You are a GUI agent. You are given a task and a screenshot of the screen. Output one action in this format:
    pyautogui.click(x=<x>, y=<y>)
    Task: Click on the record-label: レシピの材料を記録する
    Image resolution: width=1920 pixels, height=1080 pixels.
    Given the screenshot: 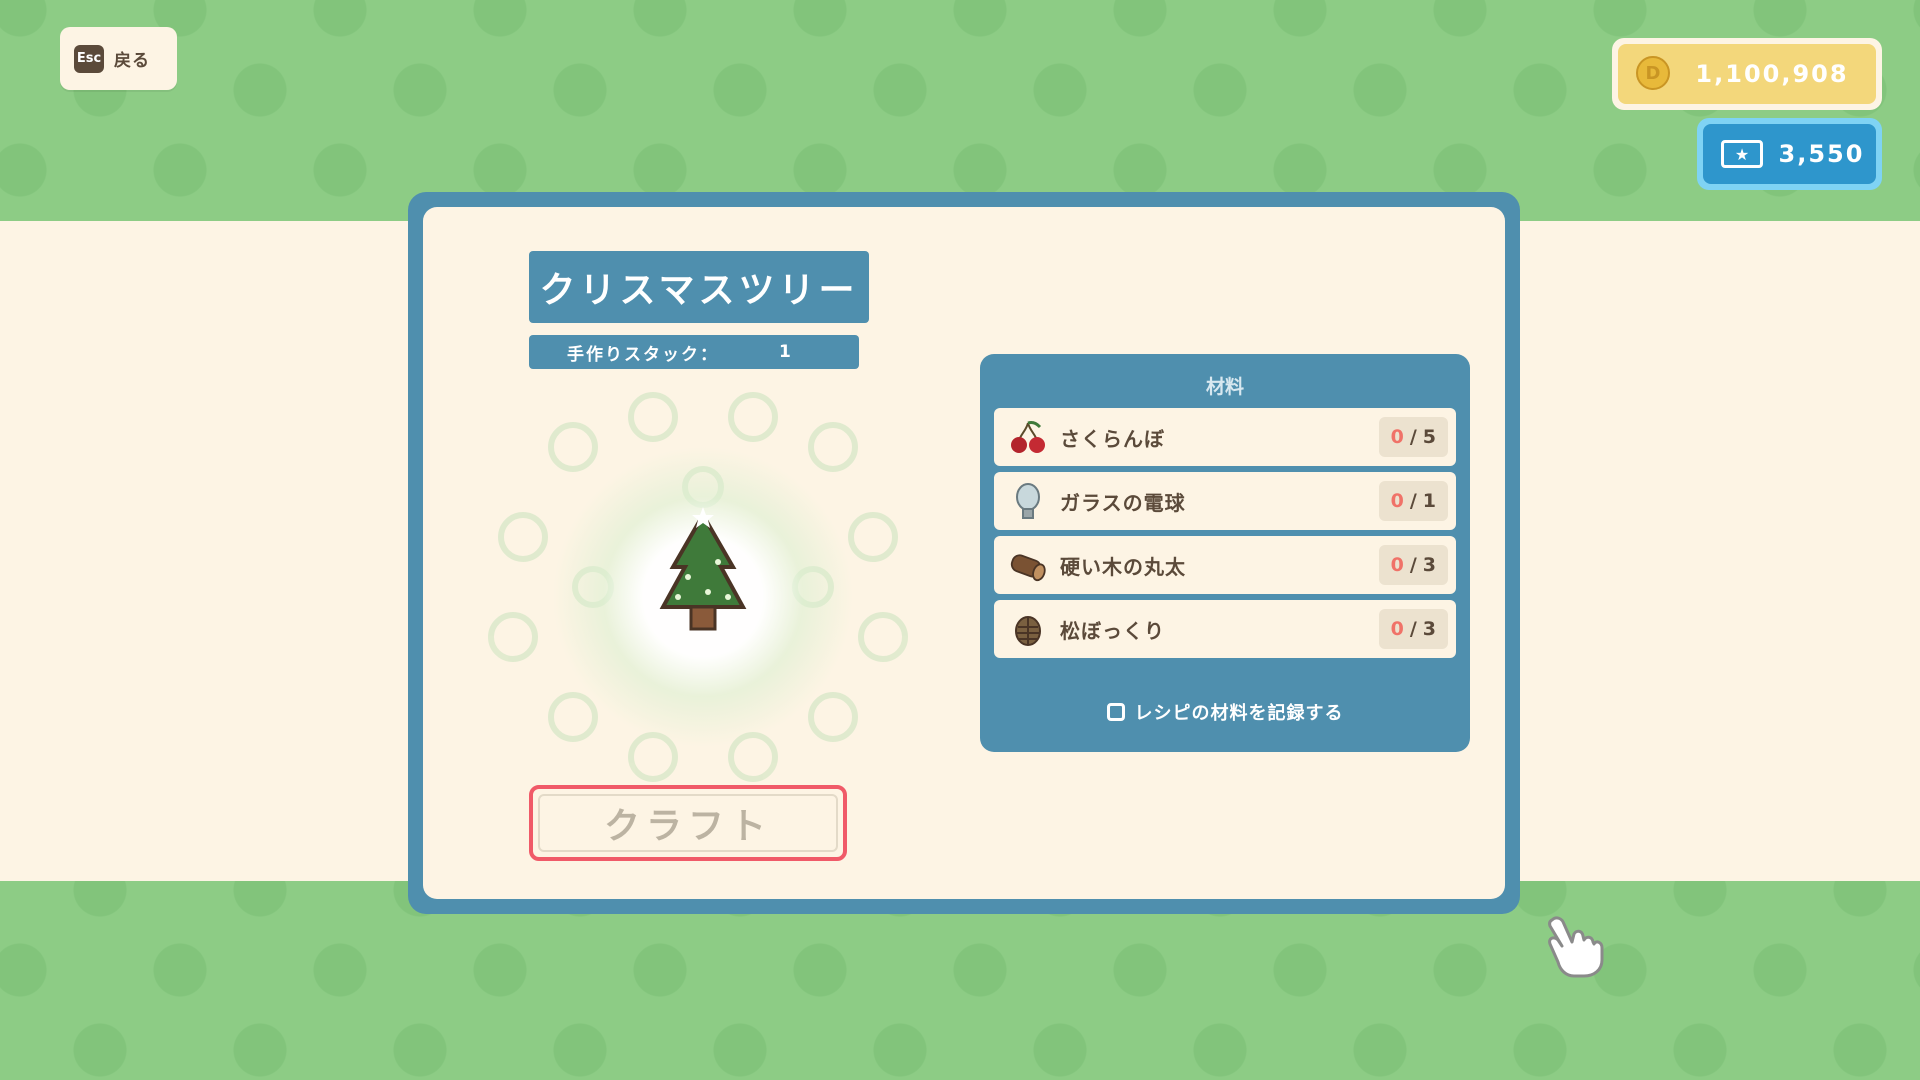 What is the action you would take?
    pyautogui.click(x=1239, y=713)
    